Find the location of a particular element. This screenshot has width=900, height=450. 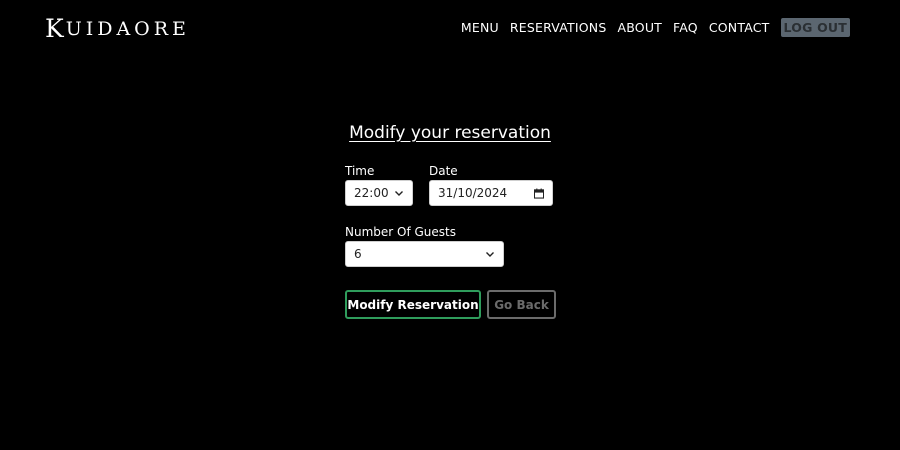

nav-contact: CONTACT is located at coordinates (739, 27).